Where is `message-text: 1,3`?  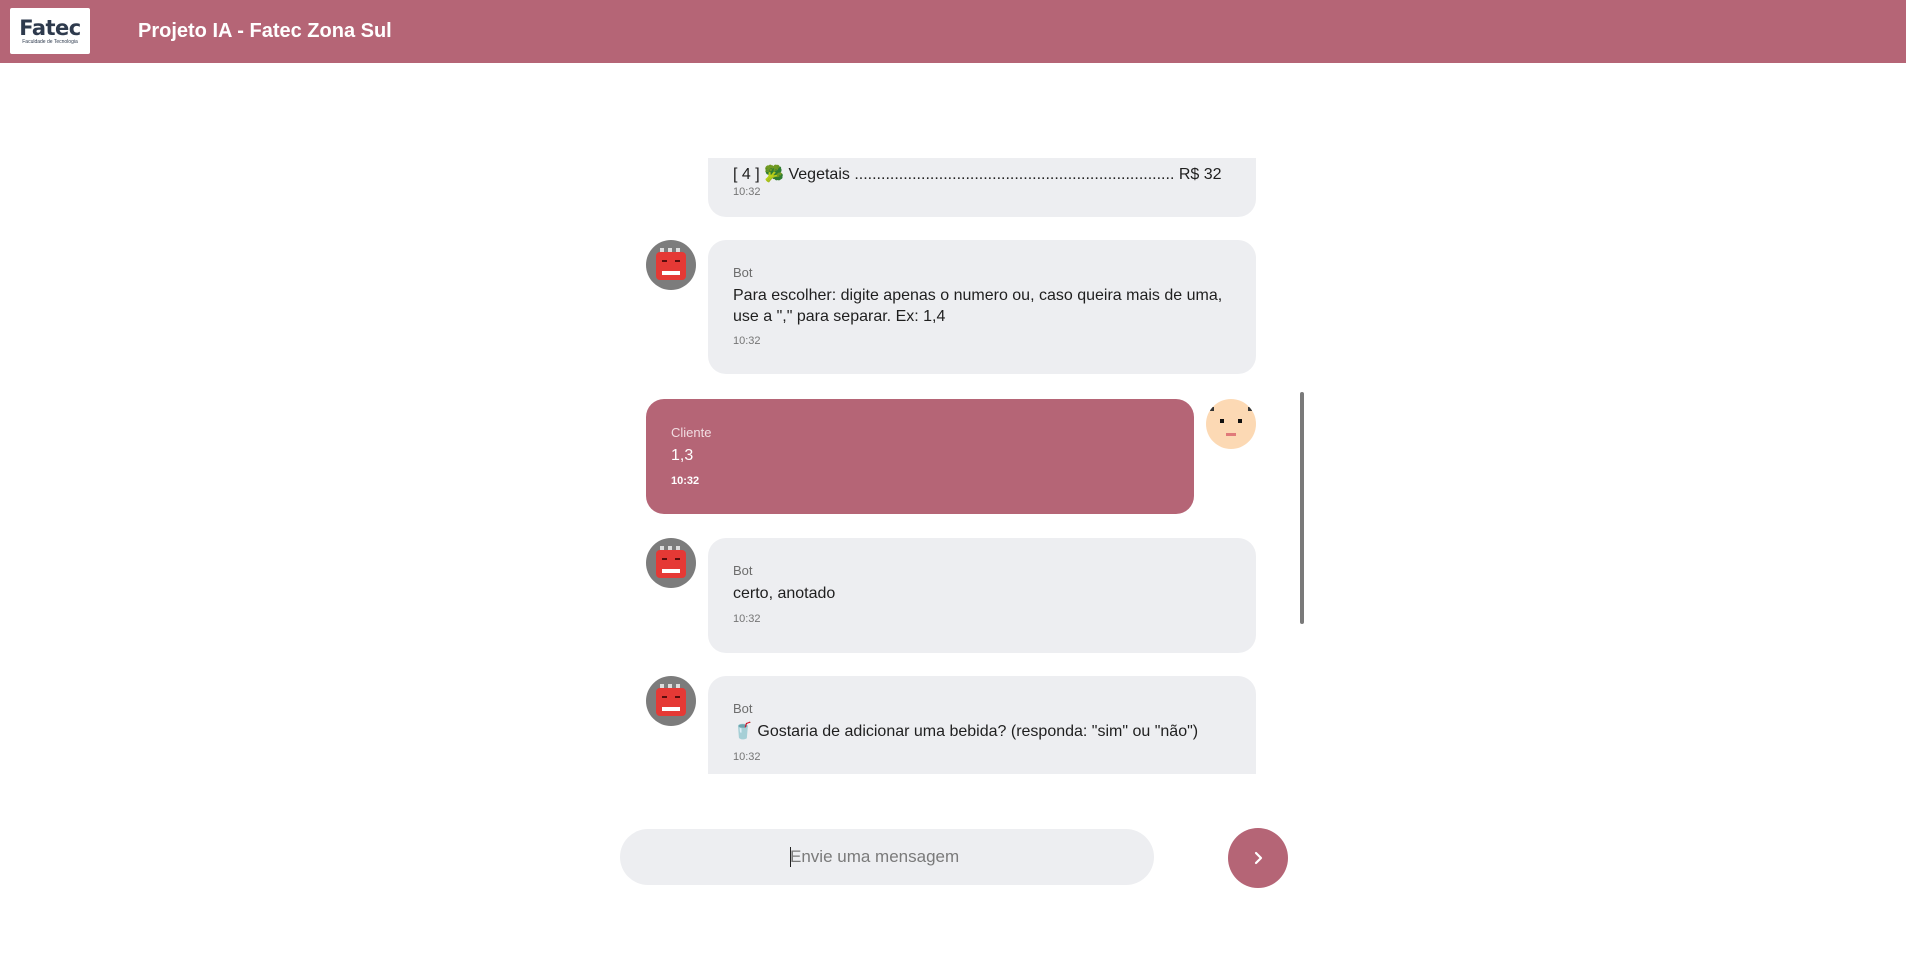 message-text: 1,3 is located at coordinates (682, 455).